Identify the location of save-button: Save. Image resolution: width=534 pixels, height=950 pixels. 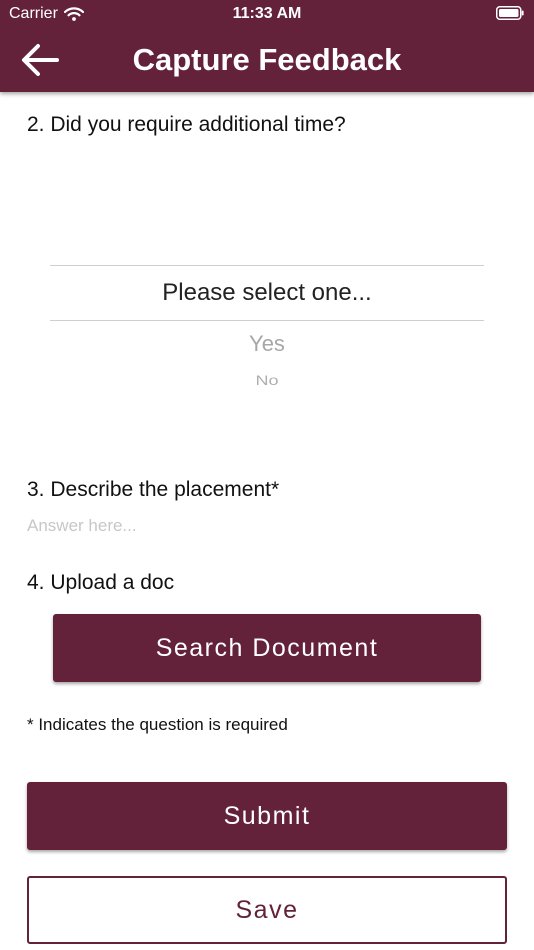
(267, 910).